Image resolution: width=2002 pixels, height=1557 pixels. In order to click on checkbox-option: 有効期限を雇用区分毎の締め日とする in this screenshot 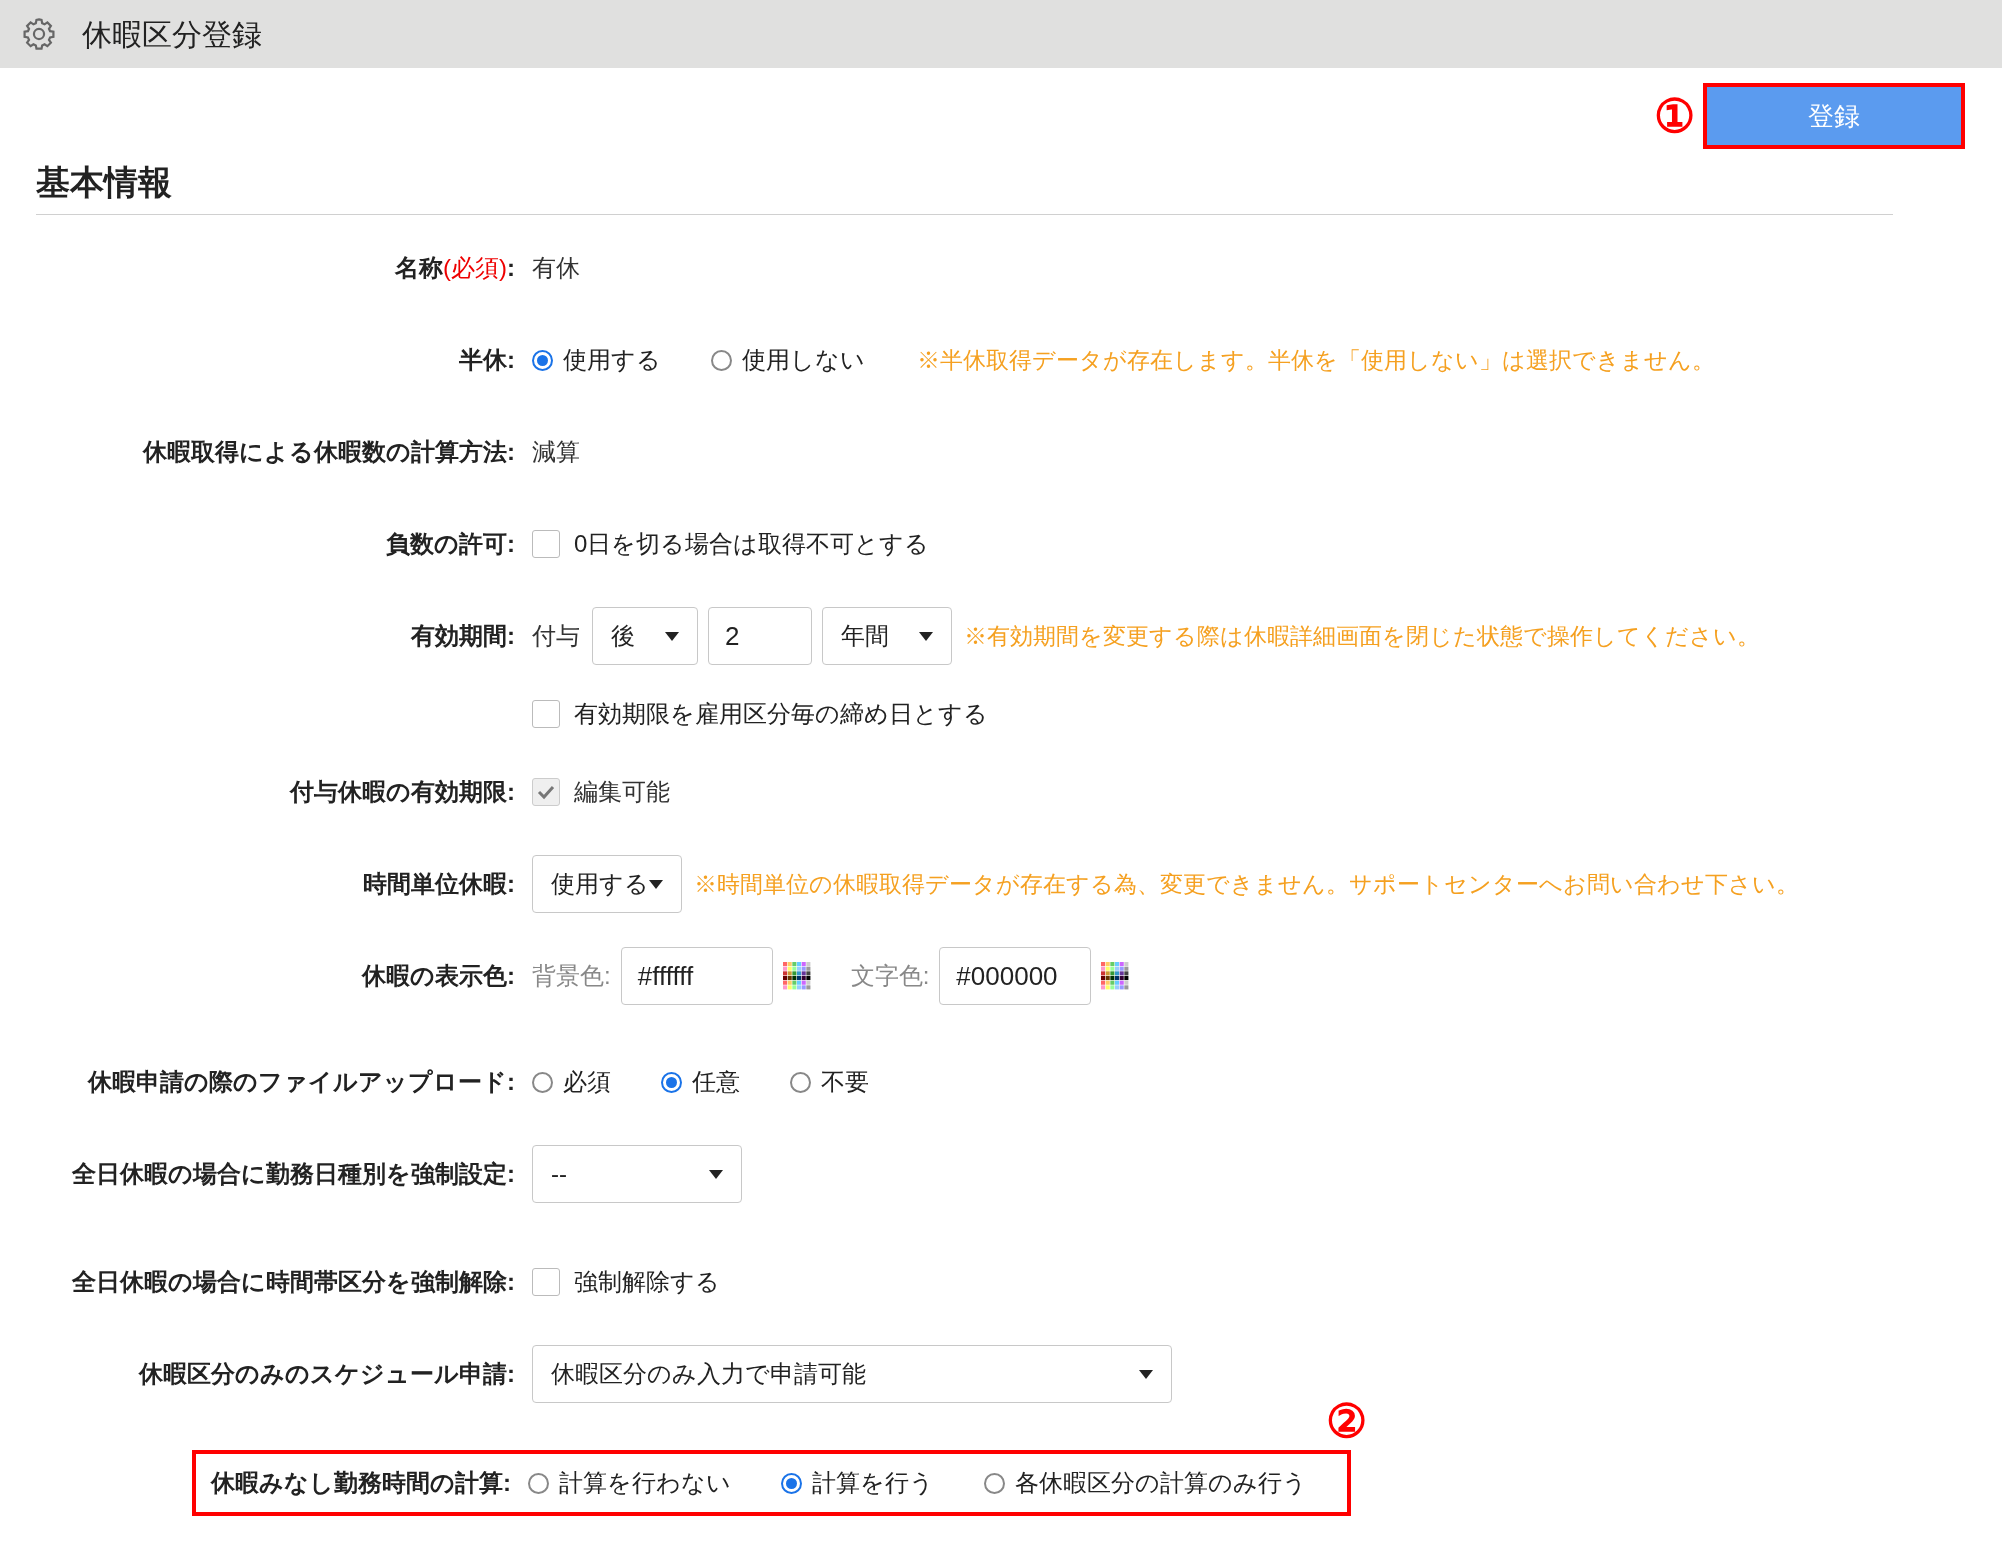, I will do `click(760, 714)`.